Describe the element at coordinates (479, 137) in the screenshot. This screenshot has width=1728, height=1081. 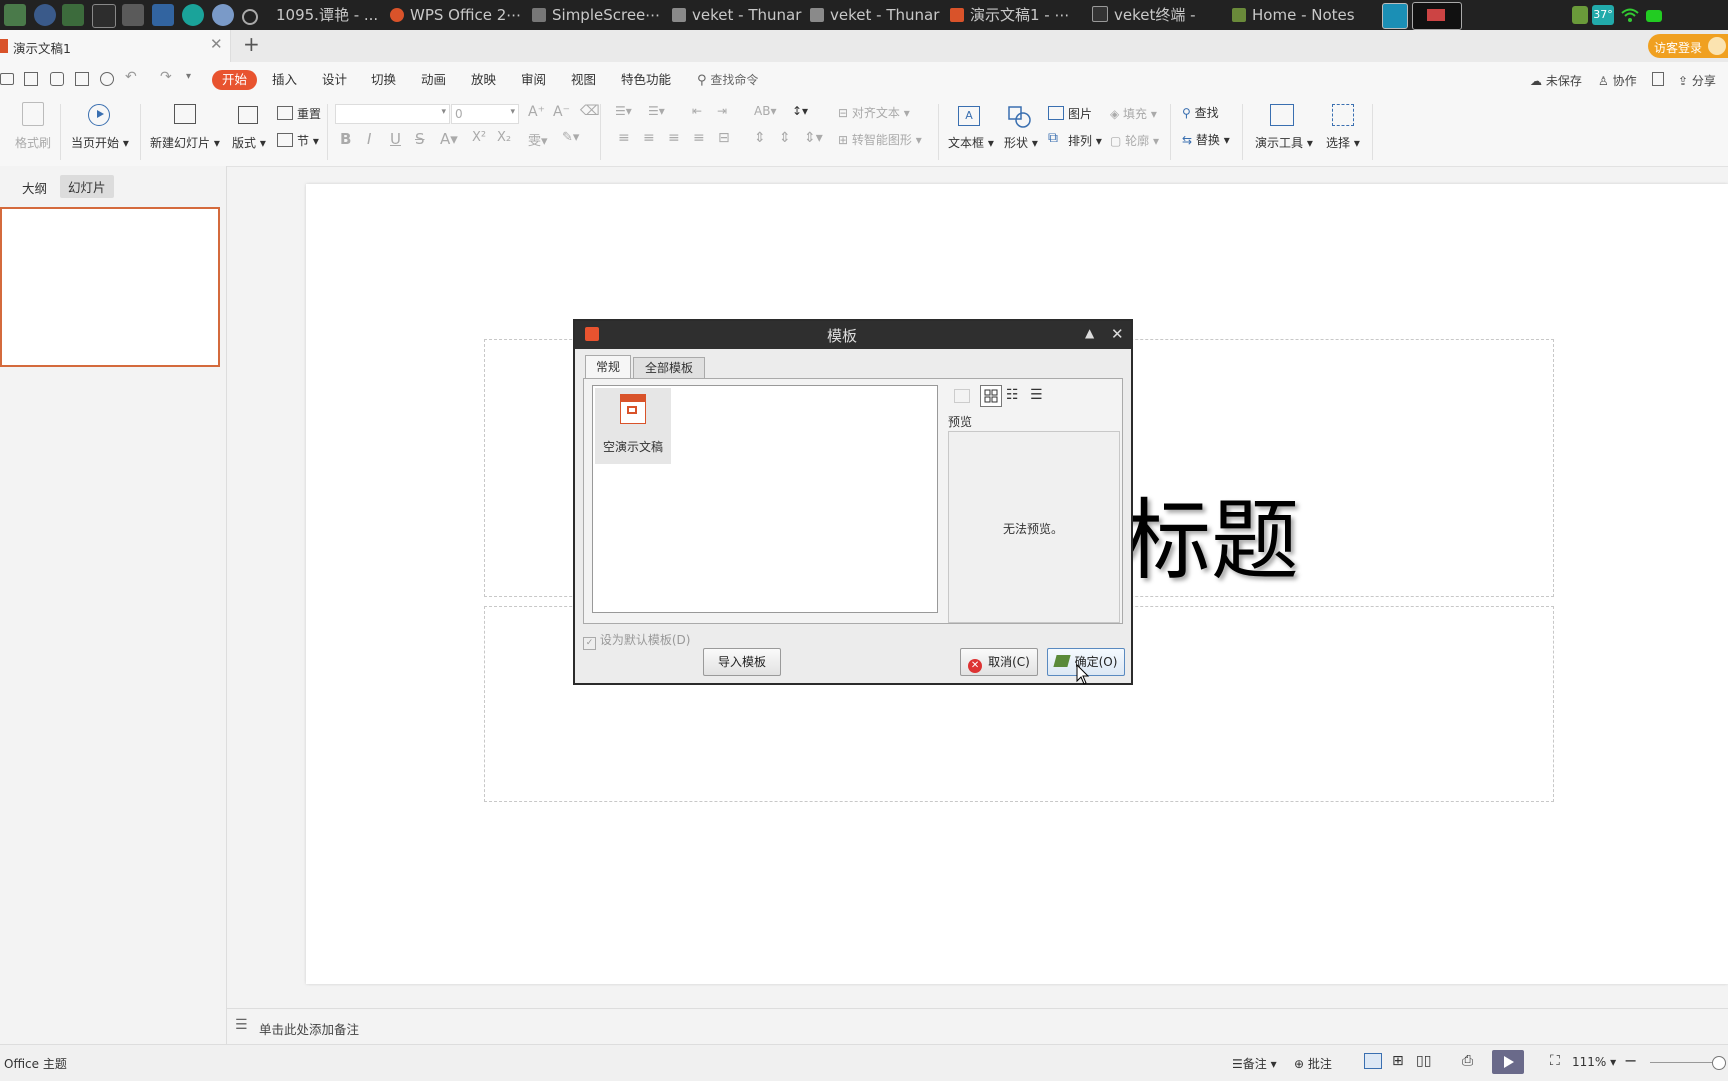
I see `superscript-icon: X²` at that location.